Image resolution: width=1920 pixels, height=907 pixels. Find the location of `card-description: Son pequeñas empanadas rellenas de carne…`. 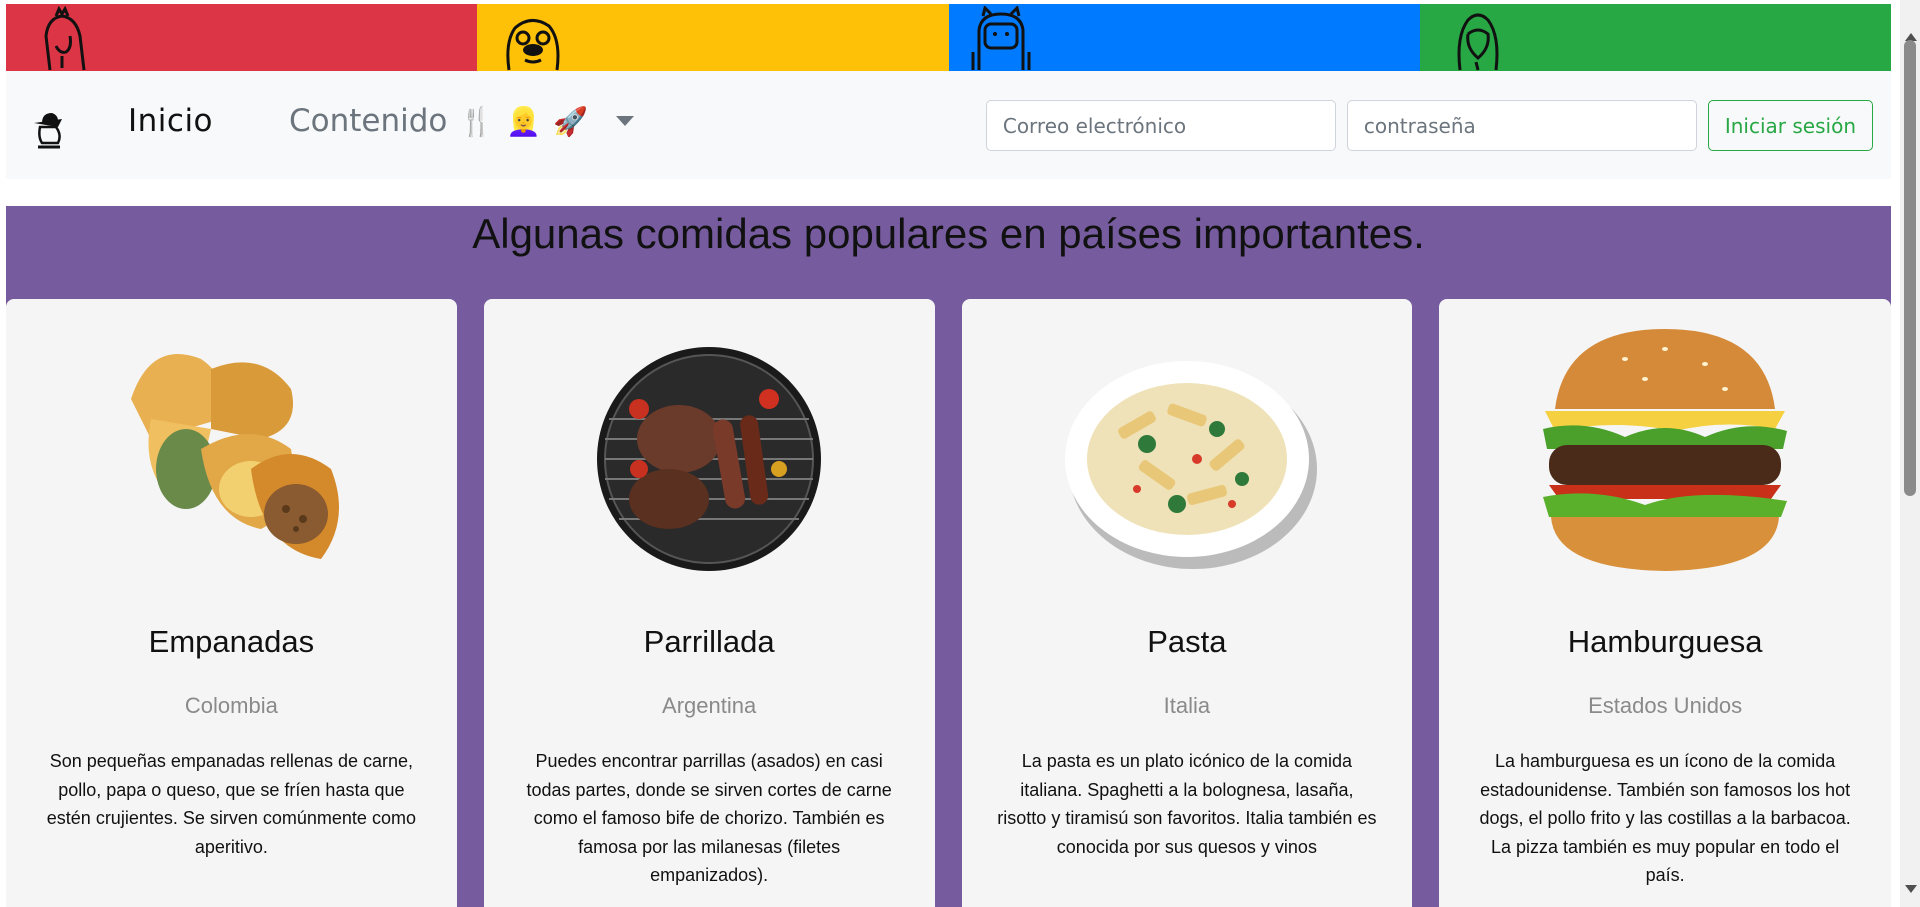

card-description: Son pequeñas empanadas rellenas de carne… is located at coordinates (231, 804).